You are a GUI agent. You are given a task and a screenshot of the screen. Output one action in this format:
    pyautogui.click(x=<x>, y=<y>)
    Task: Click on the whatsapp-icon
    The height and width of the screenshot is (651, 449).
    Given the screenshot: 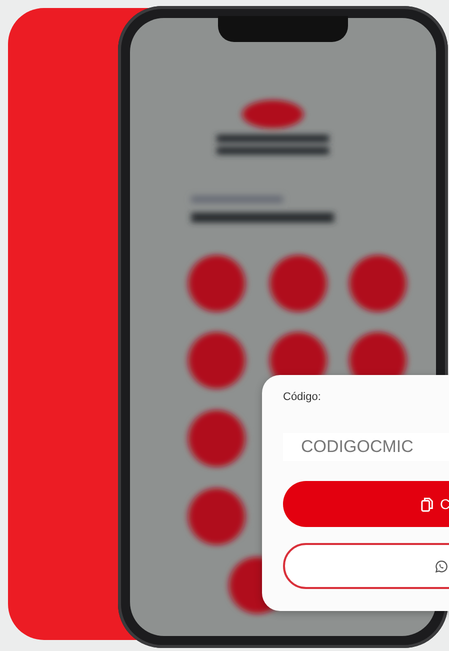 What is the action you would take?
    pyautogui.click(x=441, y=566)
    